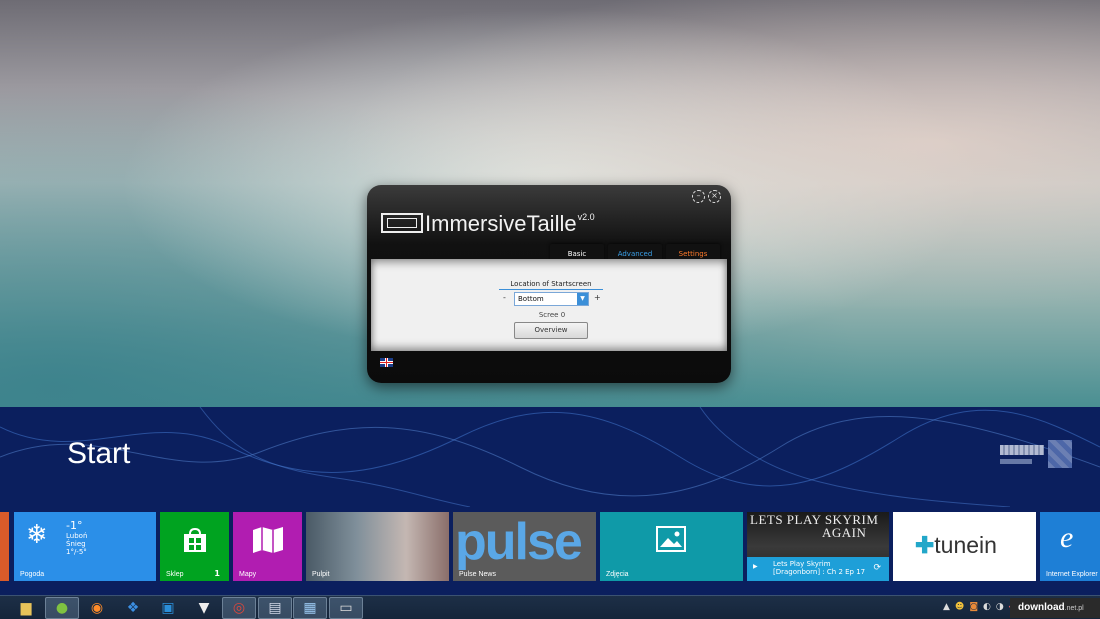  I want to click on decrease-button: -, so click(504, 297).